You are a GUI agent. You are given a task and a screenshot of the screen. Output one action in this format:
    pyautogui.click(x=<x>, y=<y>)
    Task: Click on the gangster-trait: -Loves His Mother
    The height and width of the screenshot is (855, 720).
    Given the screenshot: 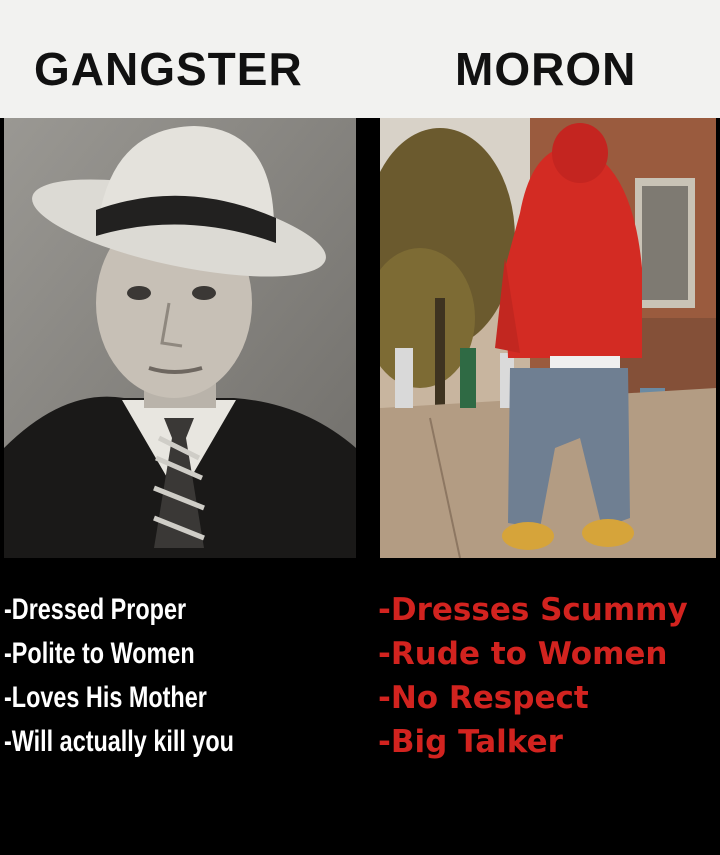 What is the action you would take?
    pyautogui.click(x=105, y=697)
    